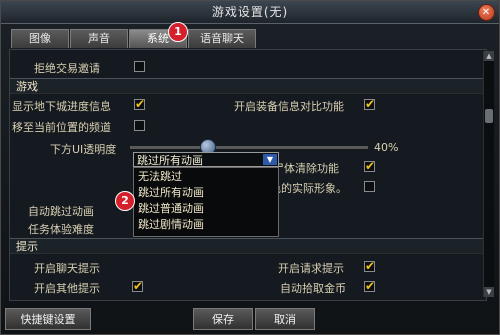  Describe the element at coordinates (61, 106) in the screenshot. I see `show-dungeon-label: 显示地下城进度信息` at that location.